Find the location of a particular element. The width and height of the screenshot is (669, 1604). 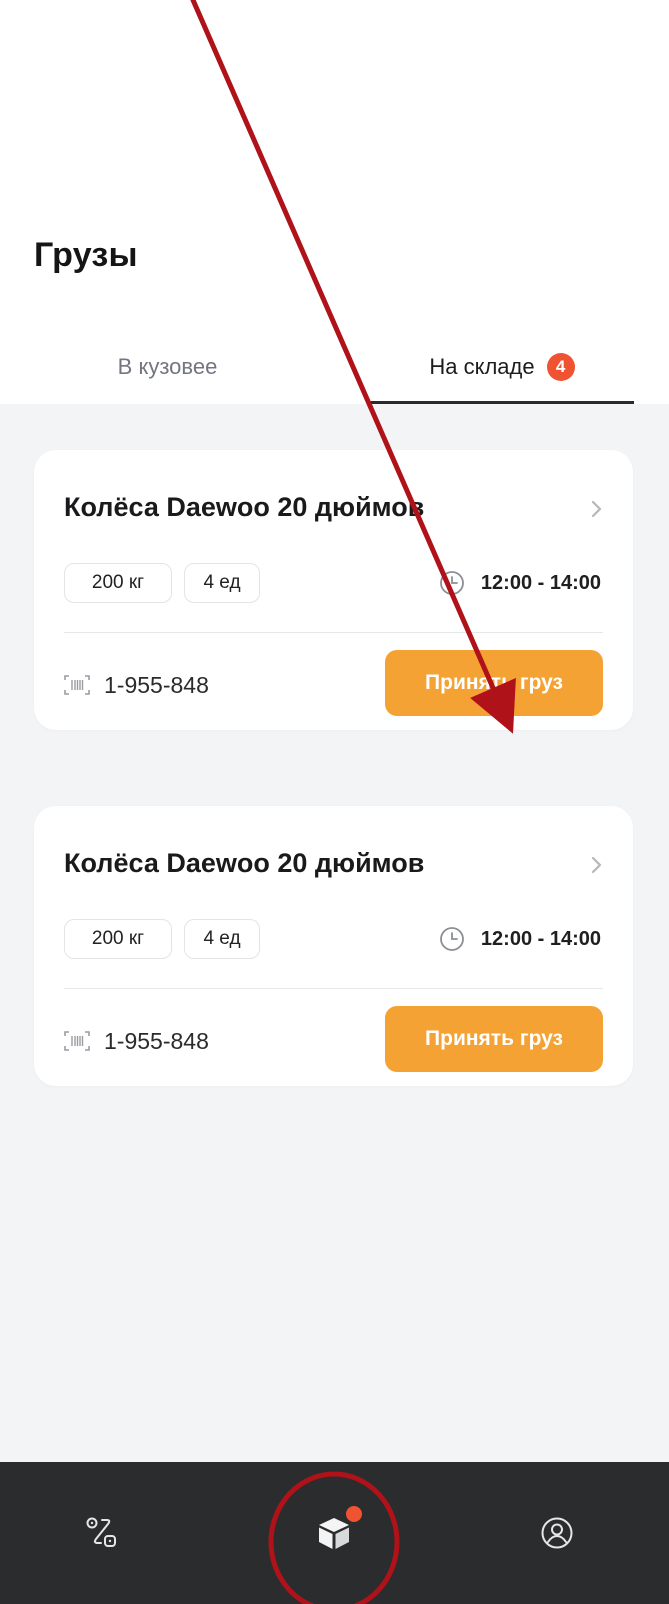

profile-icon is located at coordinates (557, 1533).